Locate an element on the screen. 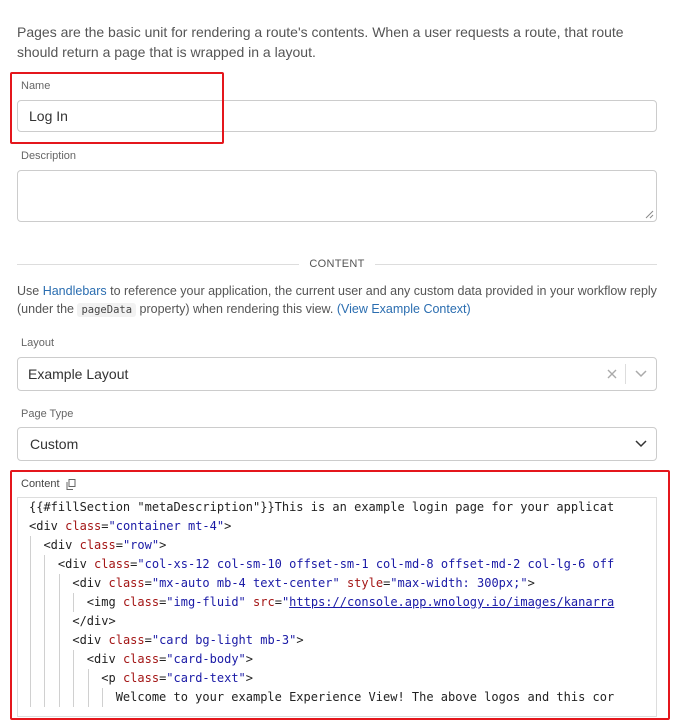 The width and height of the screenshot is (679, 720). layout-select: Example Layout is located at coordinates (337, 374).